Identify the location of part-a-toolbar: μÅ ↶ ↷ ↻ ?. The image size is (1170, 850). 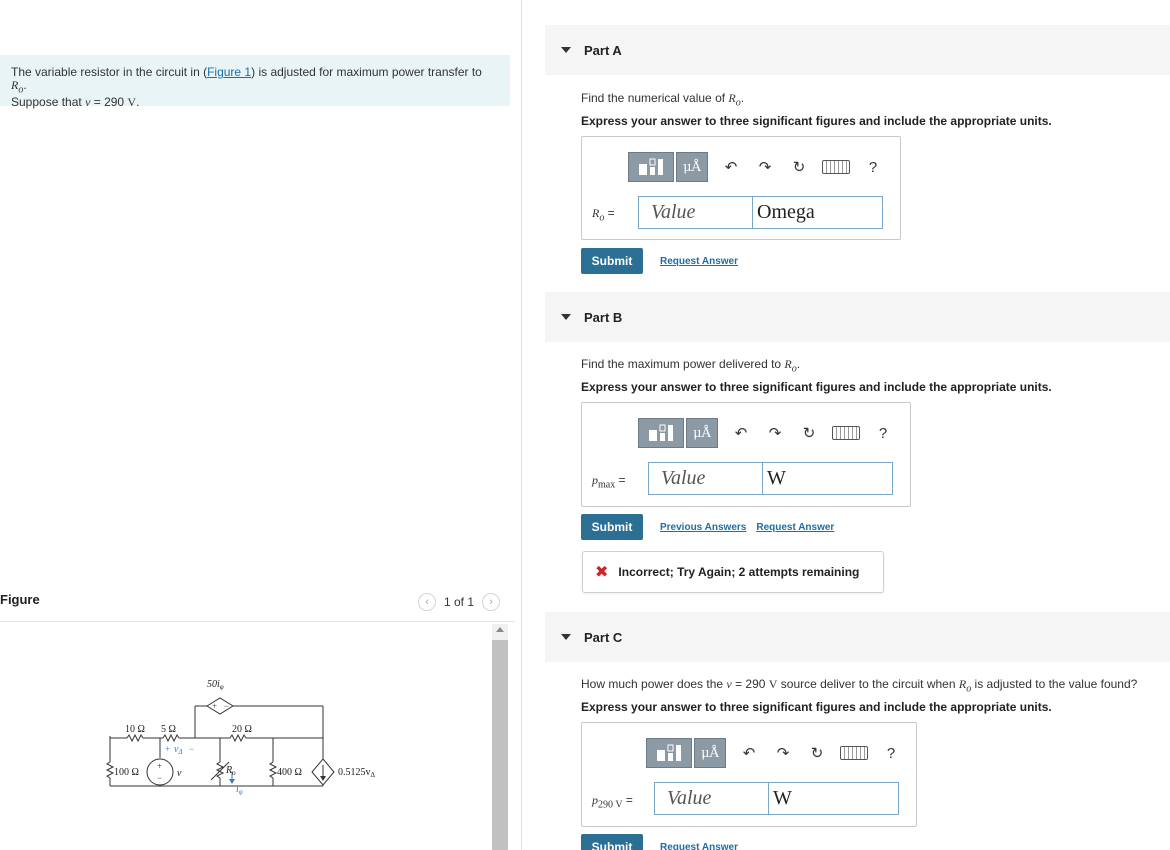
(759, 167).